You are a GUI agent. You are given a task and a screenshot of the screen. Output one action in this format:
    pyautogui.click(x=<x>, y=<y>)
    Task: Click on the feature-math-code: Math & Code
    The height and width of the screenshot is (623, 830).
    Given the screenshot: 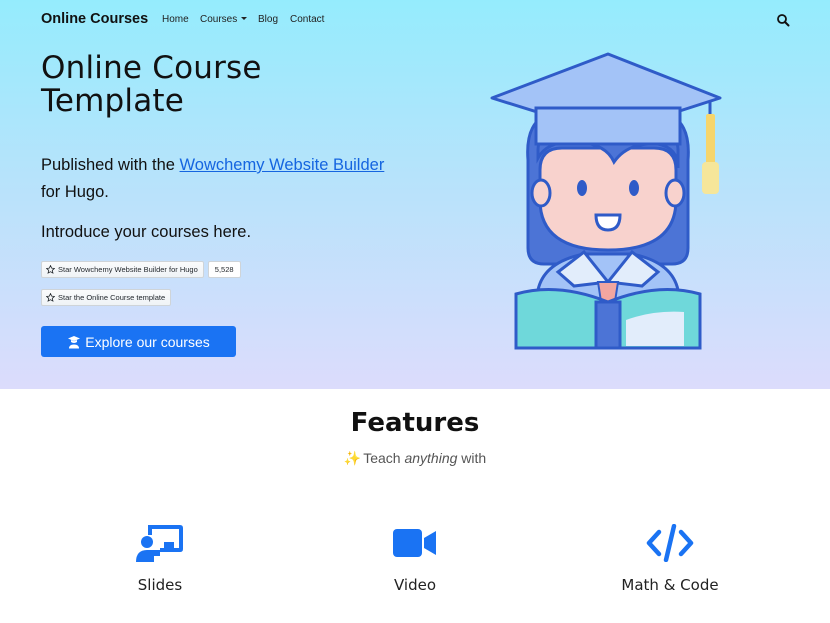 What is the action you would take?
    pyautogui.click(x=670, y=558)
    